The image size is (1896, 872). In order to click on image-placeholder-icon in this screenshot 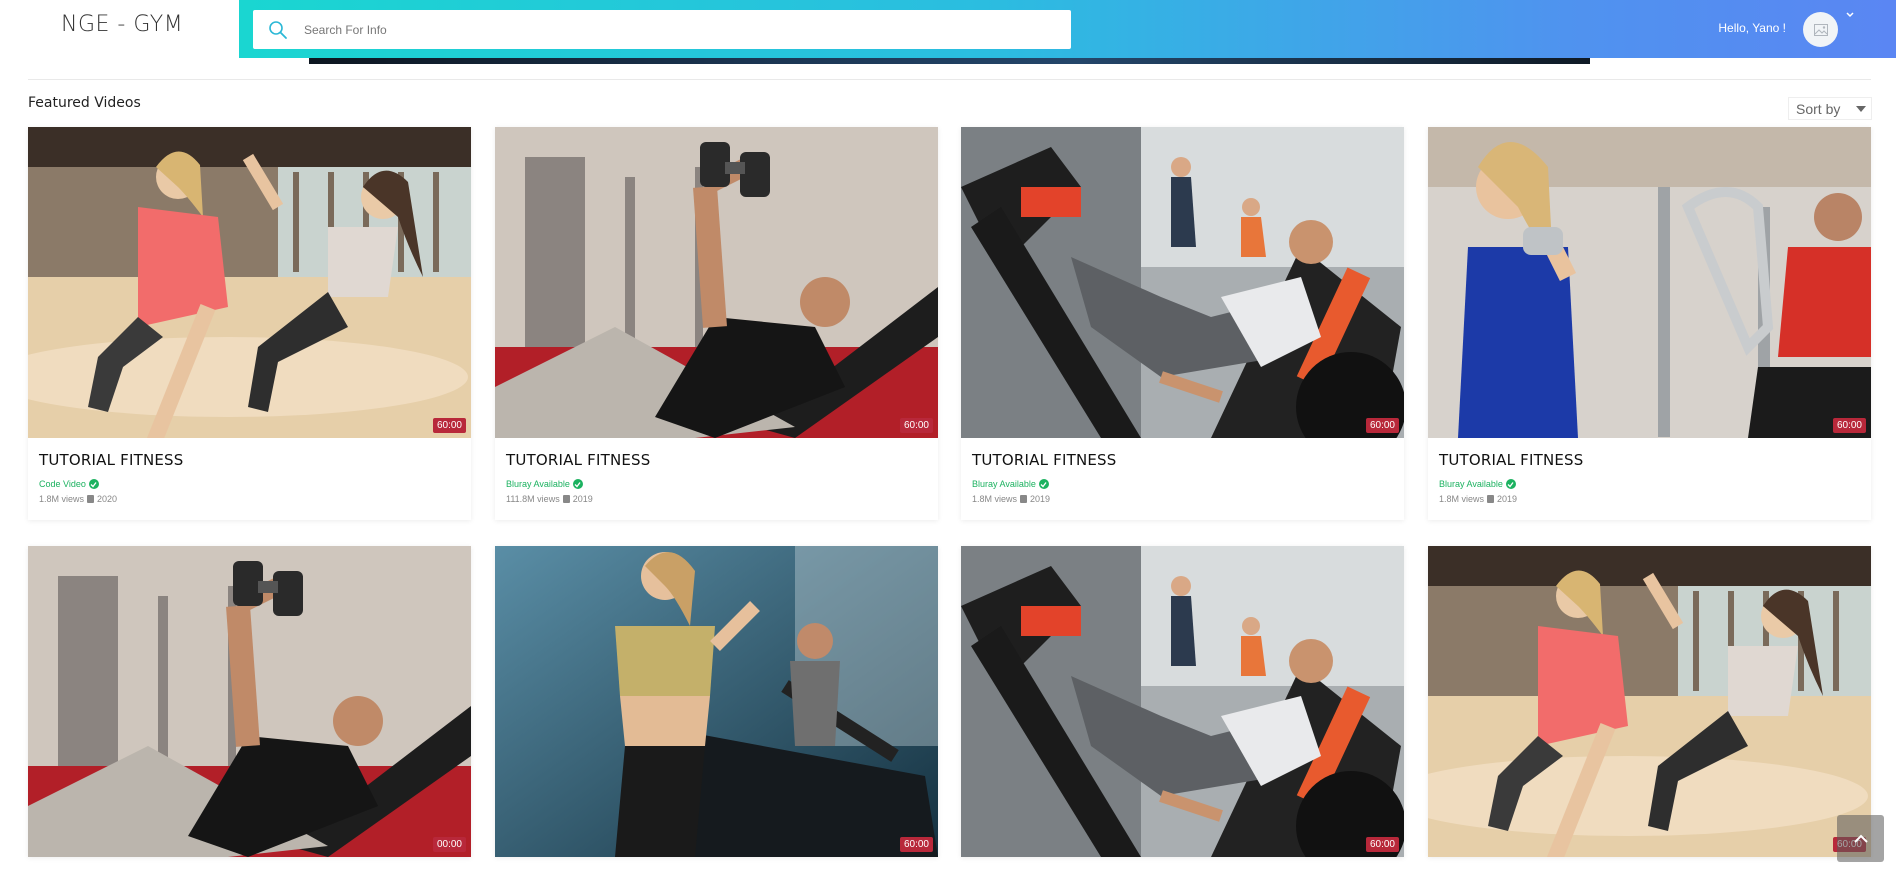, I will do `click(1820, 29)`.